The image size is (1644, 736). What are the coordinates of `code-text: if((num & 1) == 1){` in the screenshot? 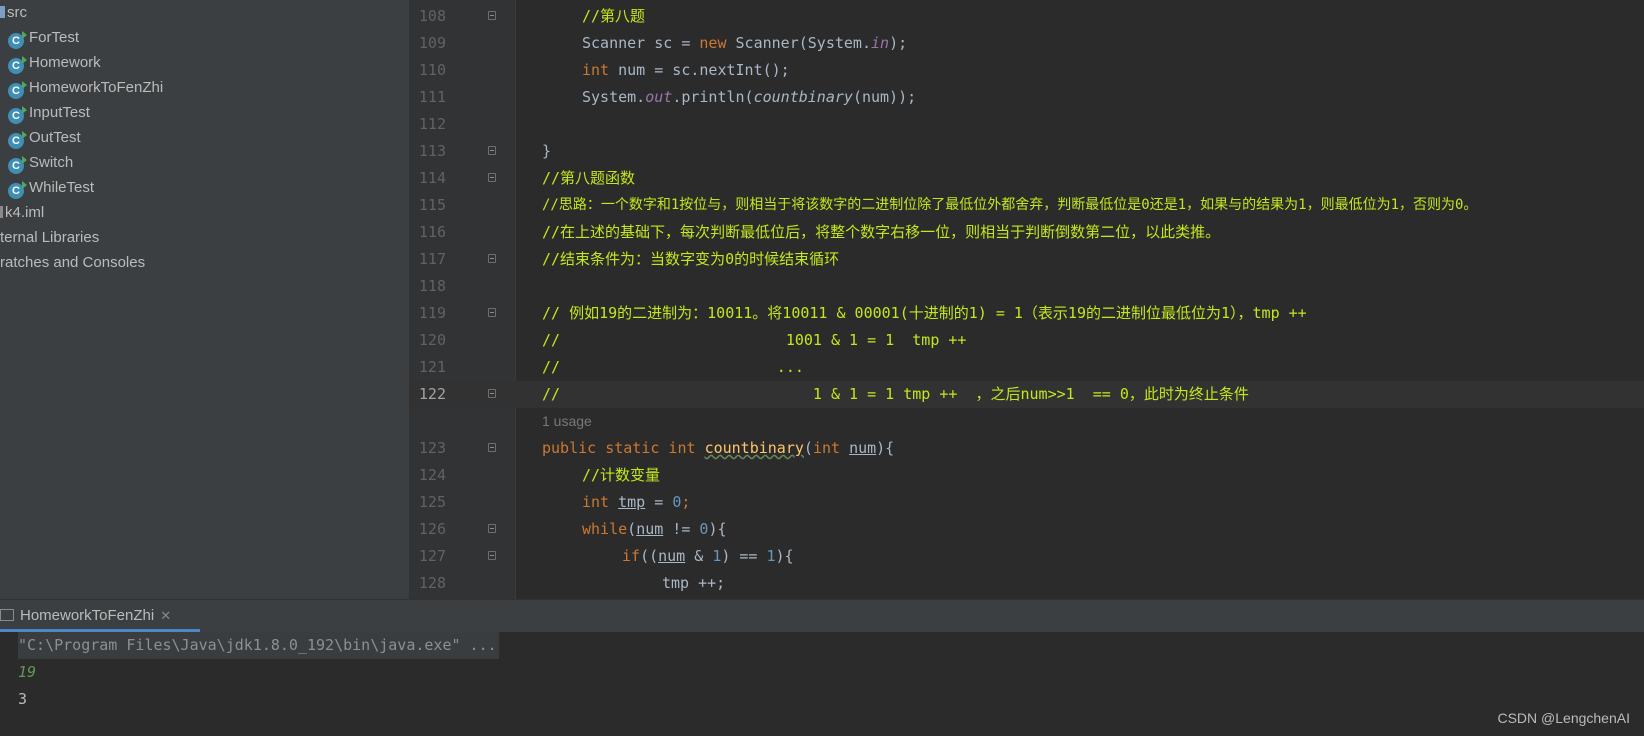 It's located at (708, 556).